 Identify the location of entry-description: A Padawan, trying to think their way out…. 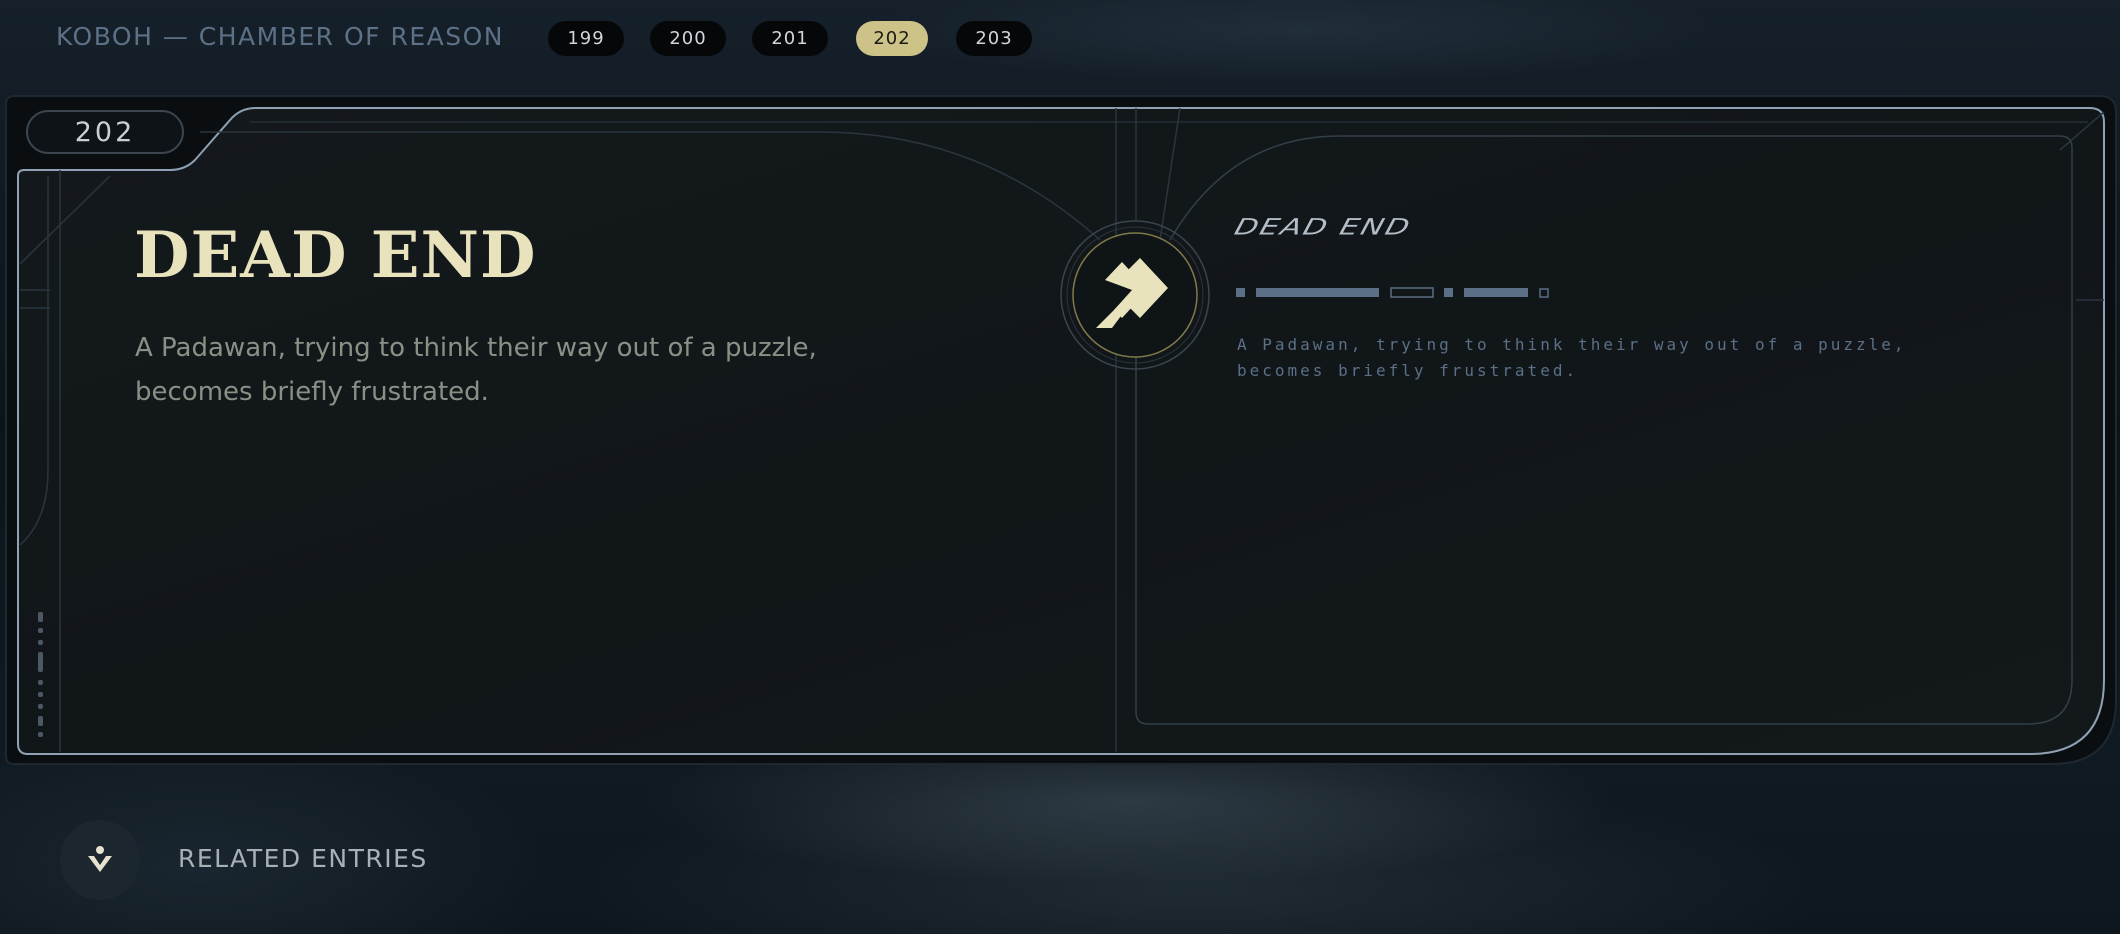
(476, 370).